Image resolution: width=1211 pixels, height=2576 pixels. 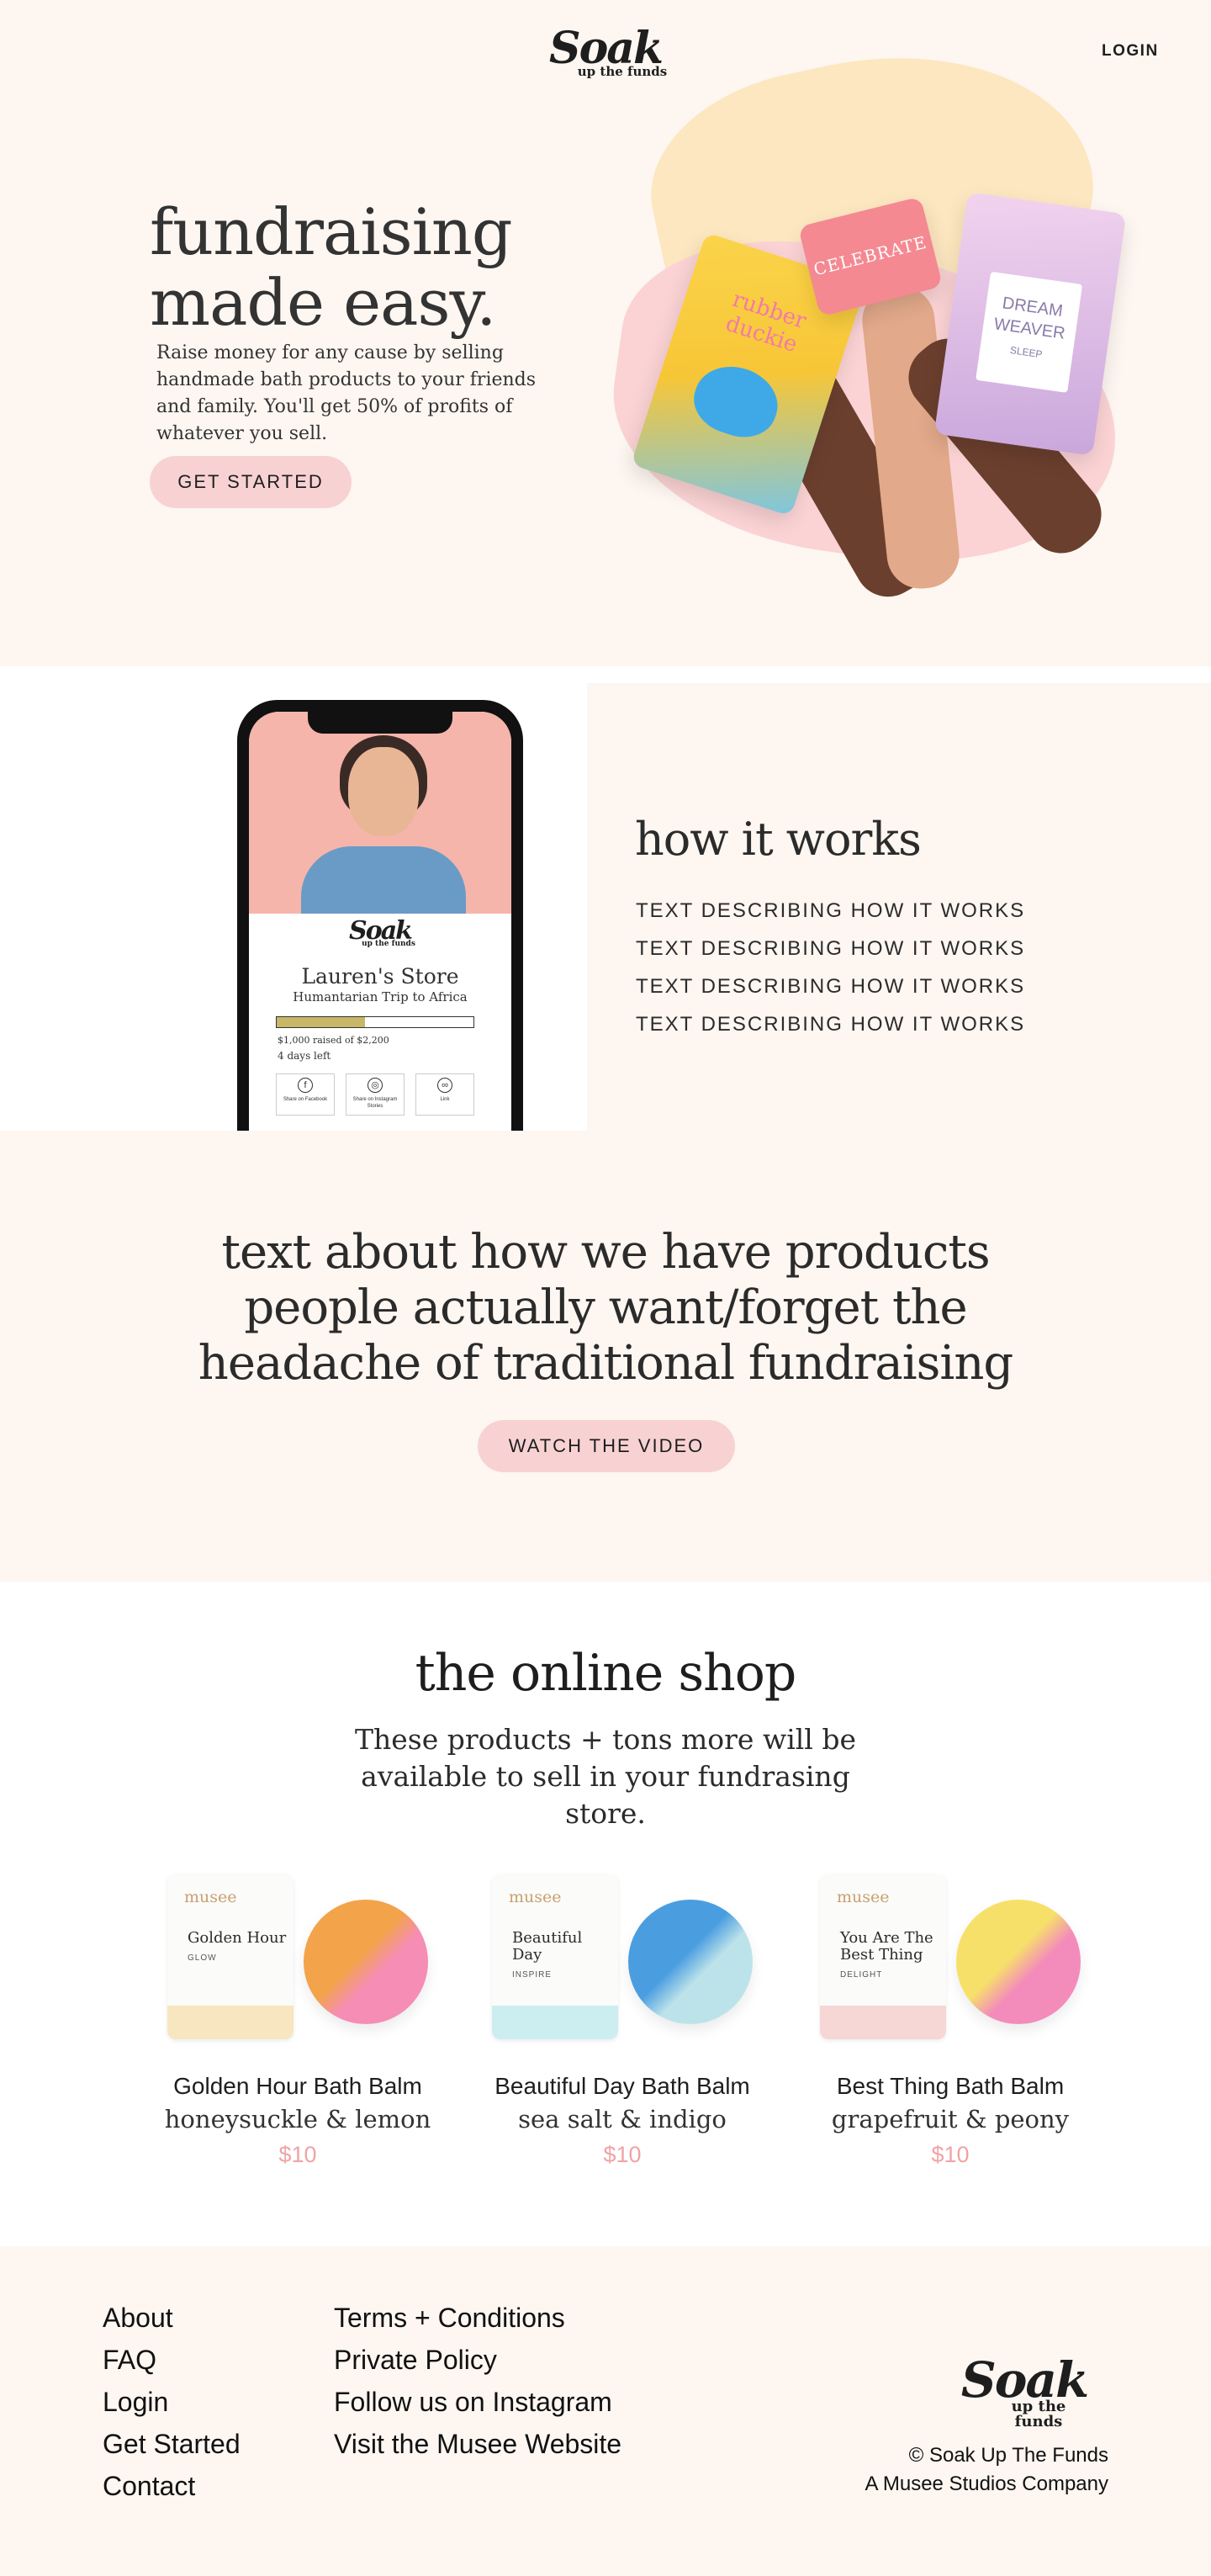 I want to click on footer-item: FAQ, so click(x=172, y=2360).